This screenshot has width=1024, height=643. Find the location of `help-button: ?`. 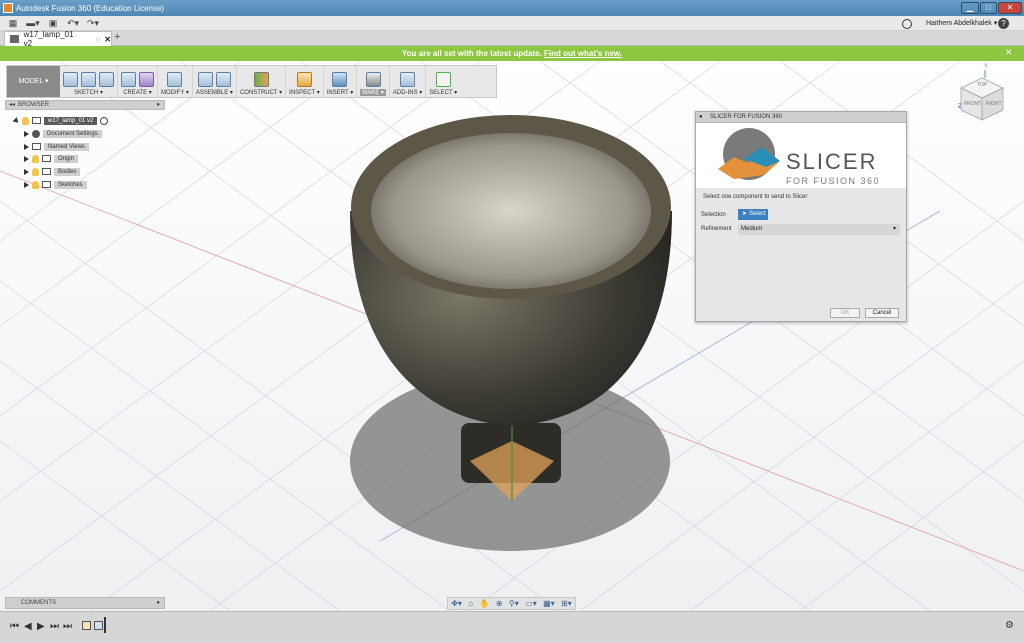

help-button: ? is located at coordinates (1003, 23).